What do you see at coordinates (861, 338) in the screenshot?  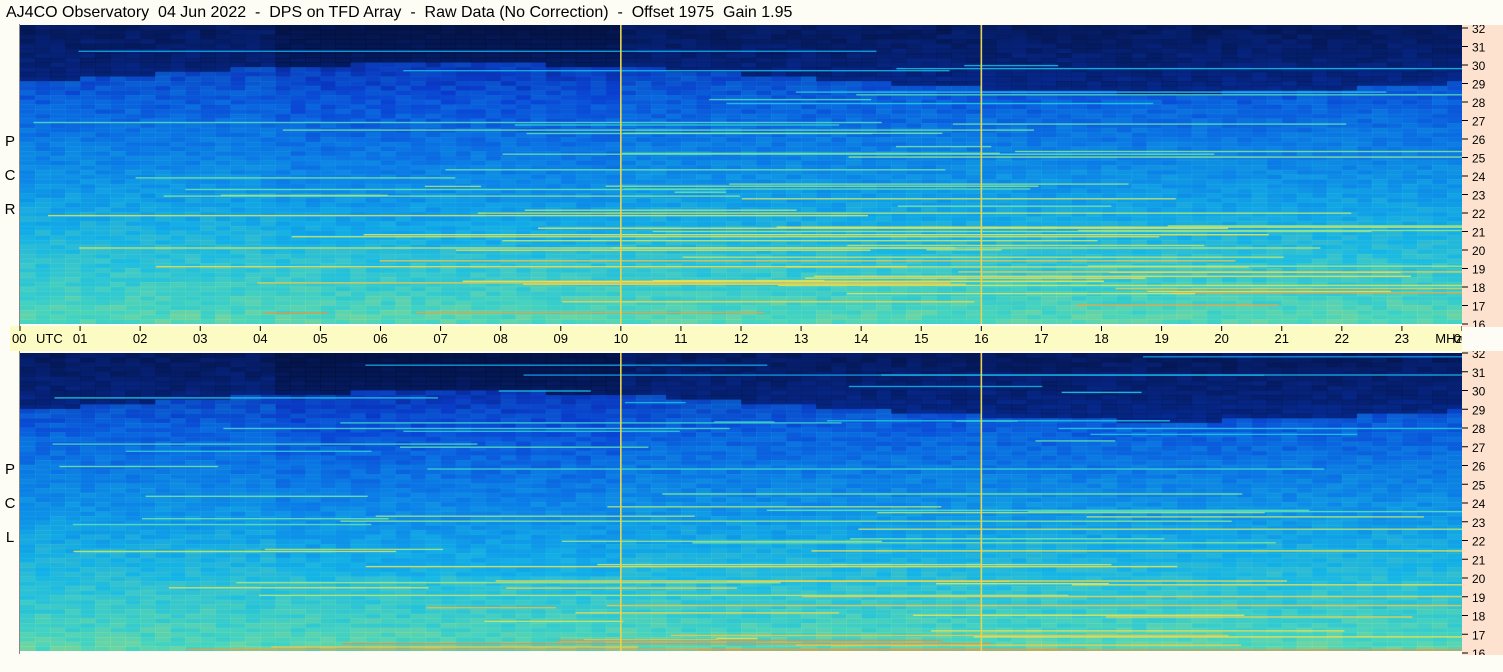 I see `time-tick-label: 14` at bounding box center [861, 338].